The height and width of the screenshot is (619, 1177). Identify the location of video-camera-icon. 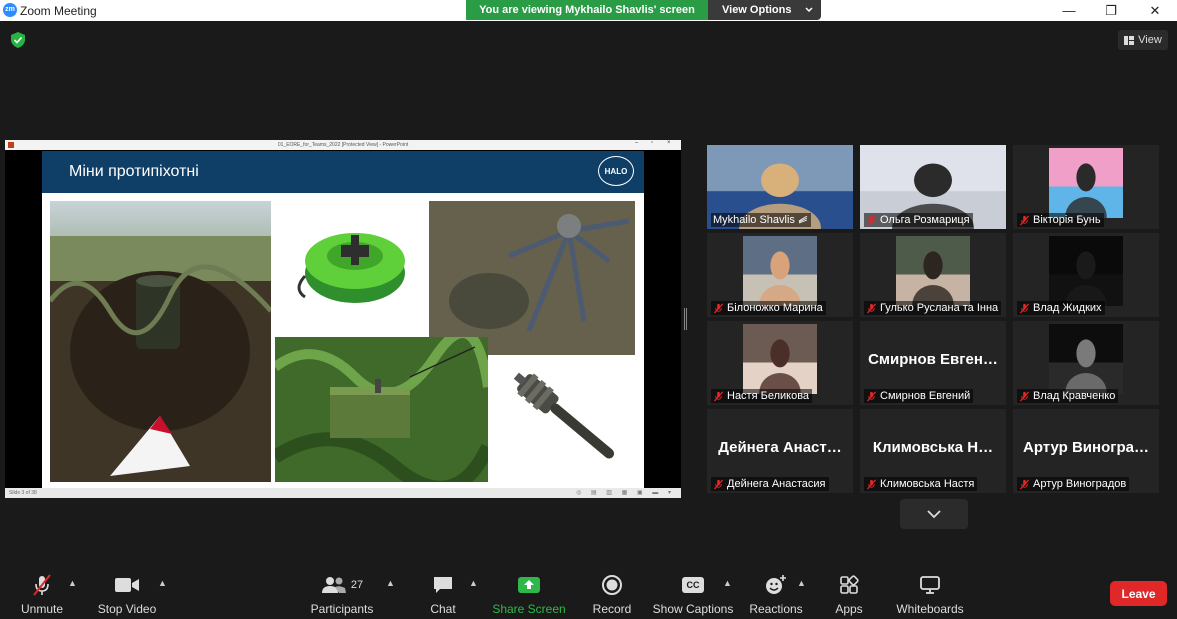
(127, 585).